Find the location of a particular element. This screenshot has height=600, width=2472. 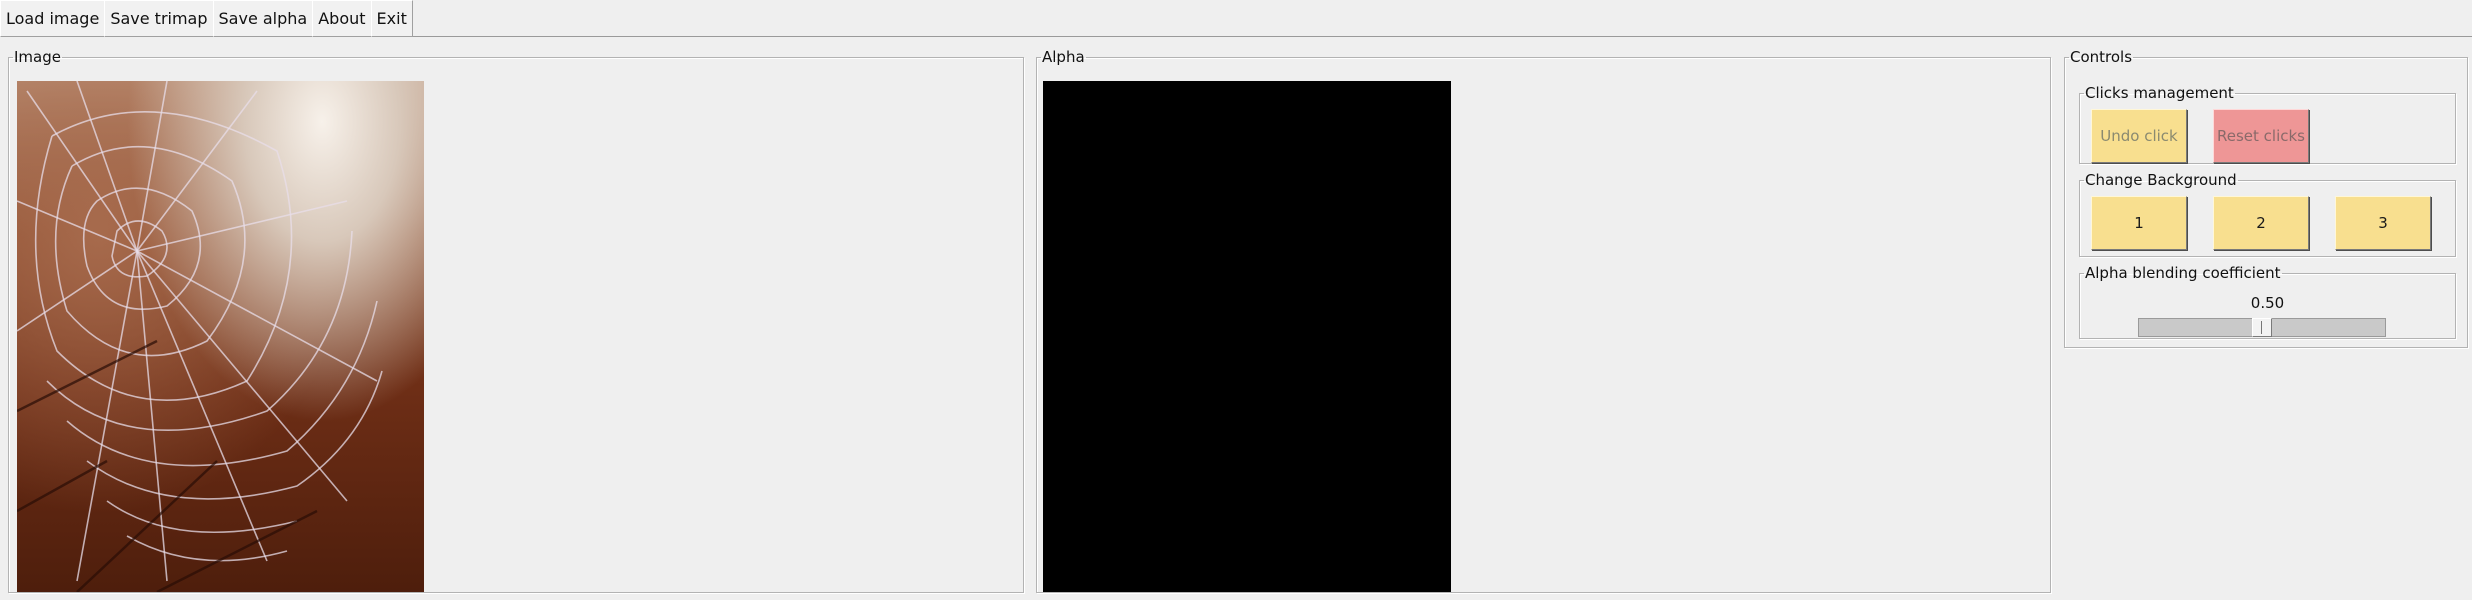

about-button: About is located at coordinates (342, 18).